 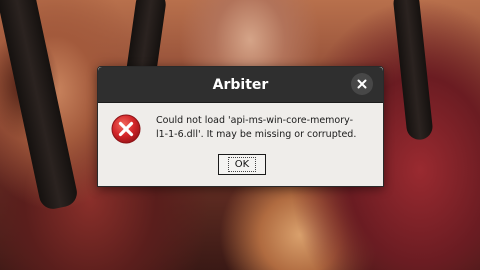 I want to click on close-icon, so click(x=362, y=84).